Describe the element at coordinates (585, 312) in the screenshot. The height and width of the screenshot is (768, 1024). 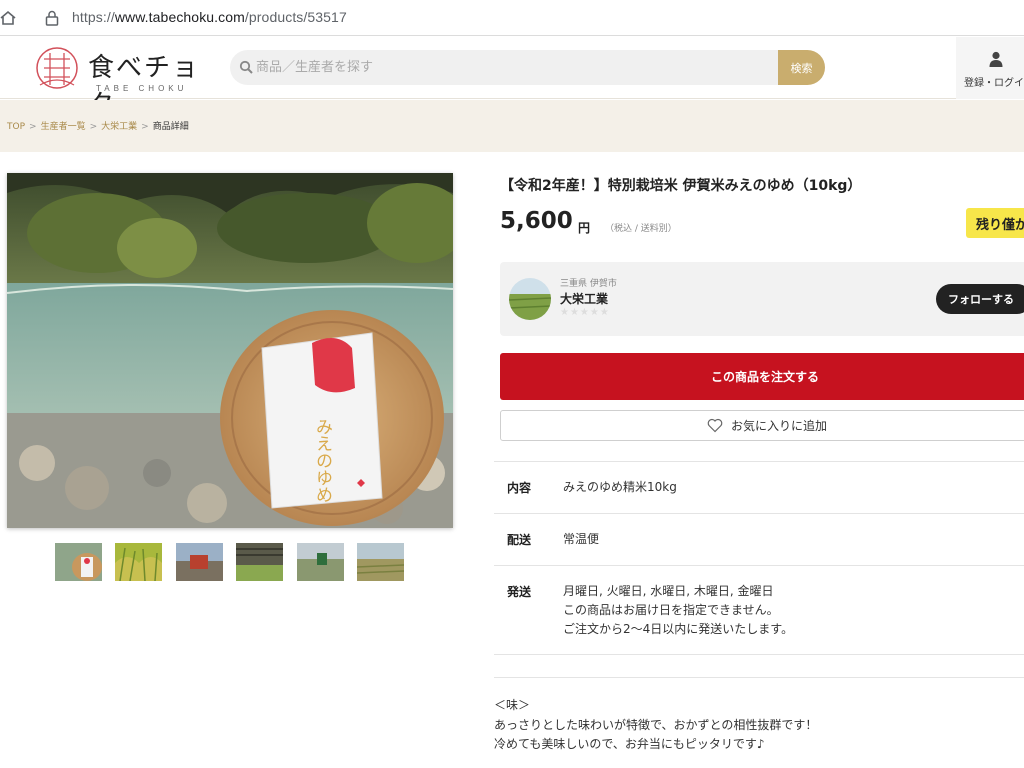
I see `producer-rating: ★★★★★` at that location.